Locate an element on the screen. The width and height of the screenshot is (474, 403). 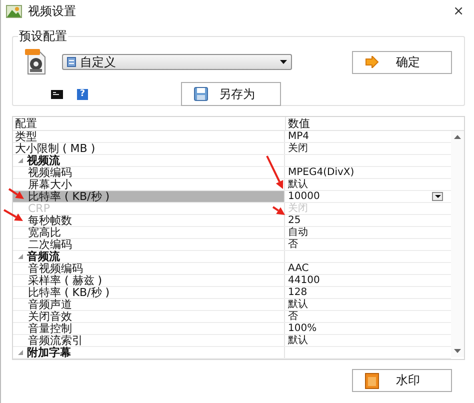
list-icon is located at coordinates (71, 62).